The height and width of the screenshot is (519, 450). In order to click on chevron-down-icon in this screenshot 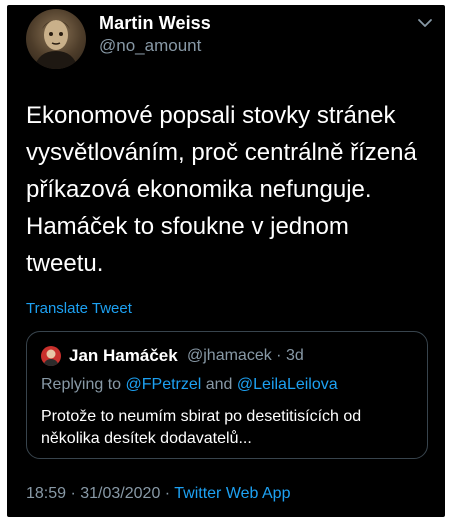, I will do `click(425, 23)`.